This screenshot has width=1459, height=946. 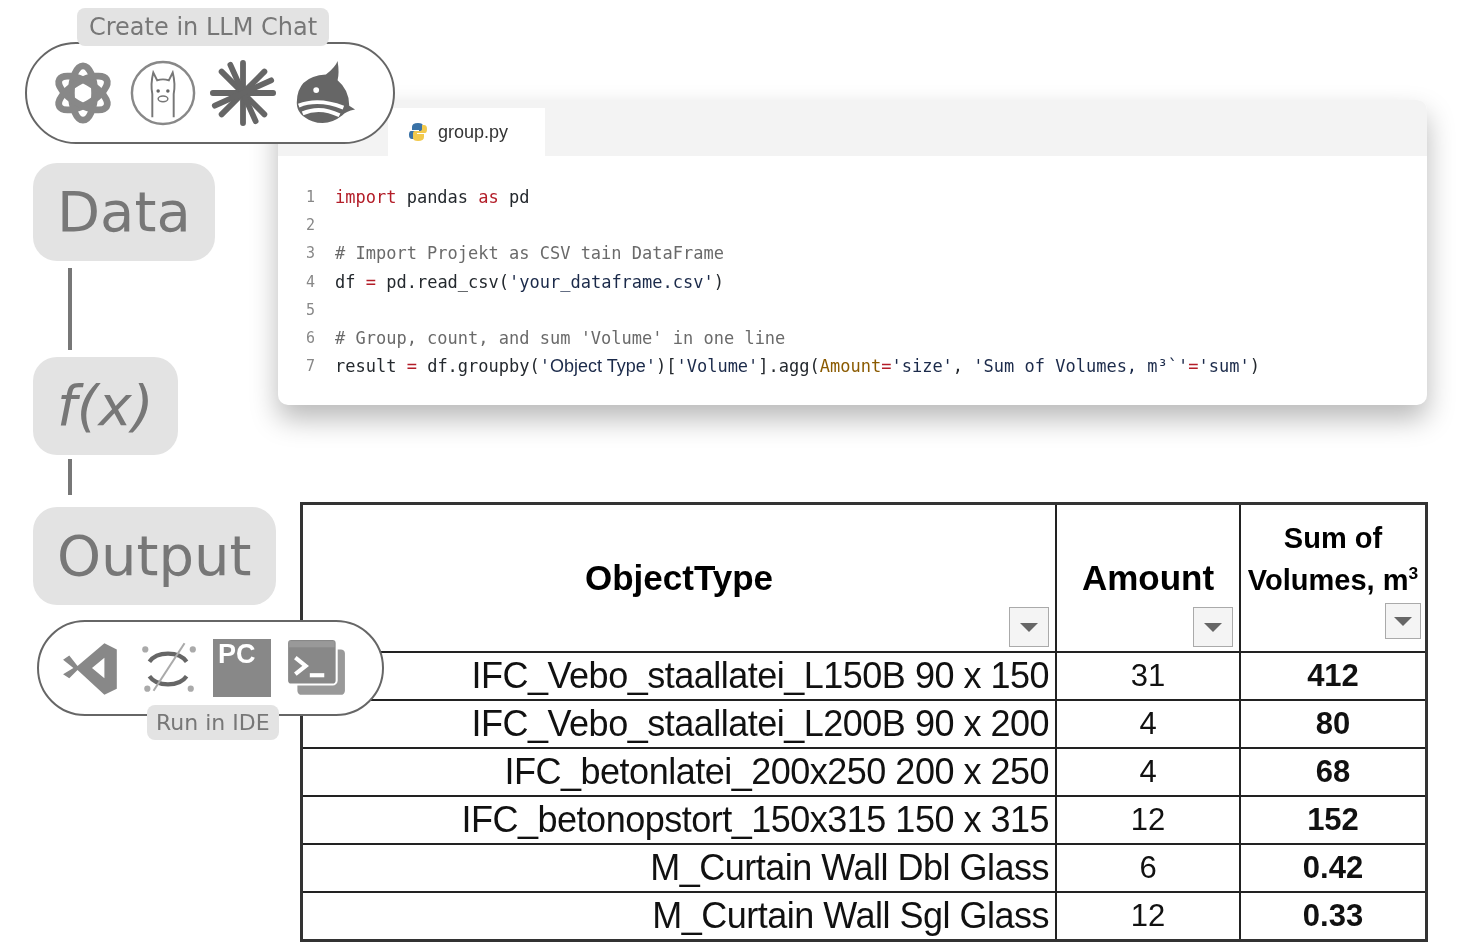 What do you see at coordinates (243, 93) in the screenshot?
I see `sunburst-icon` at bounding box center [243, 93].